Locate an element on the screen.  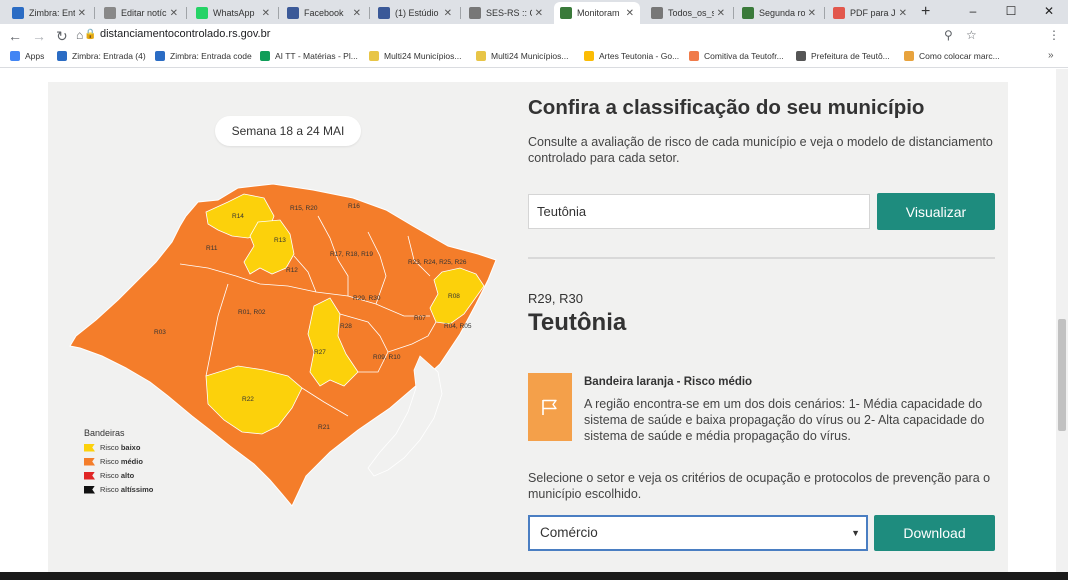
tab-label: Zimbra: Entr is located at coordinates (52, 13).